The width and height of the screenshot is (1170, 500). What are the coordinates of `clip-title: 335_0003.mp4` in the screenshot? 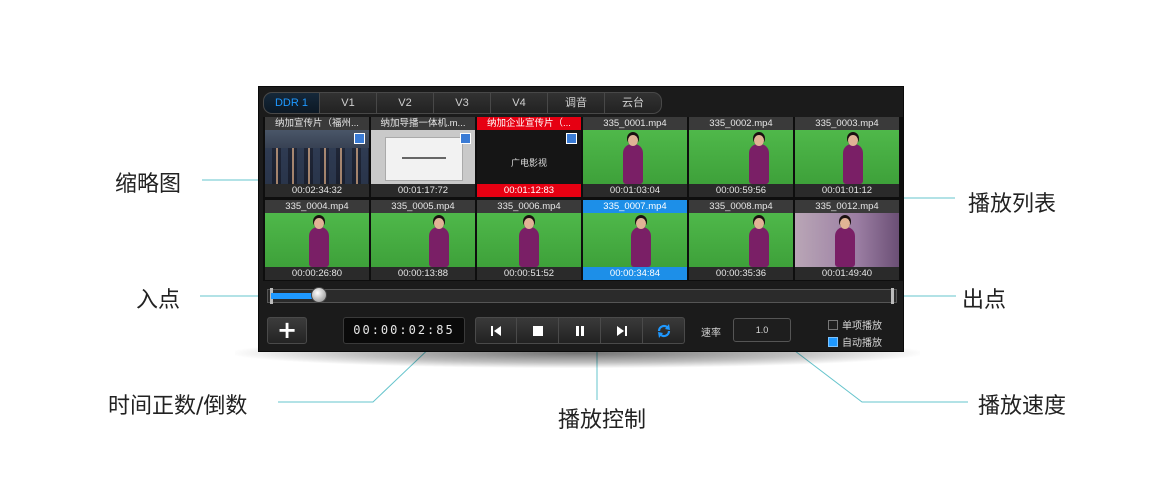 It's located at (847, 123).